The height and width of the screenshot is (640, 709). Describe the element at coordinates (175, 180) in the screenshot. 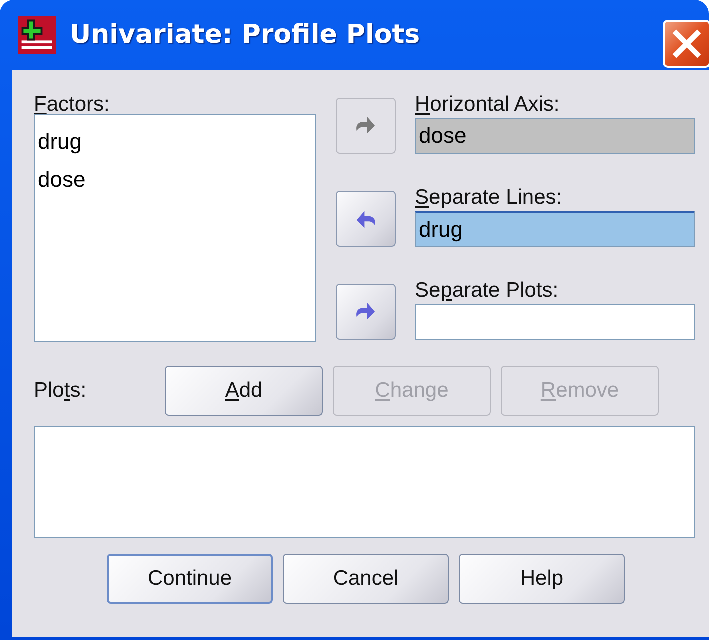

I see `factor-item: dose` at that location.